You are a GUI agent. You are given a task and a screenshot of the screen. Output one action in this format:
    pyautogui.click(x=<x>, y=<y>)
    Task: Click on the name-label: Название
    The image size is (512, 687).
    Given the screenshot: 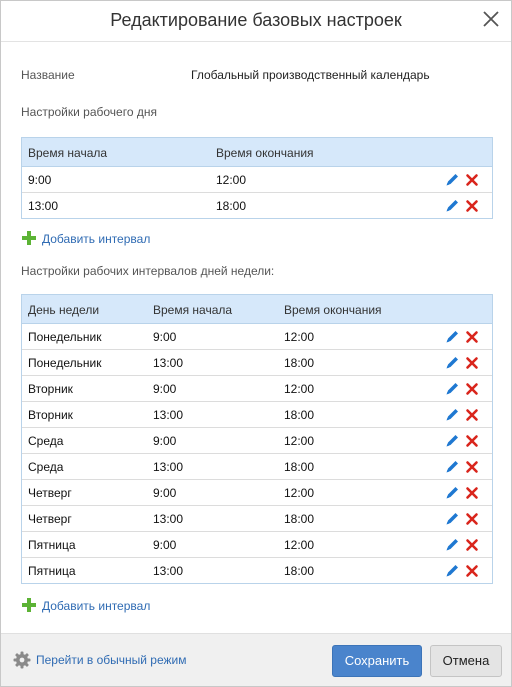 What is the action you would take?
    pyautogui.click(x=48, y=75)
    